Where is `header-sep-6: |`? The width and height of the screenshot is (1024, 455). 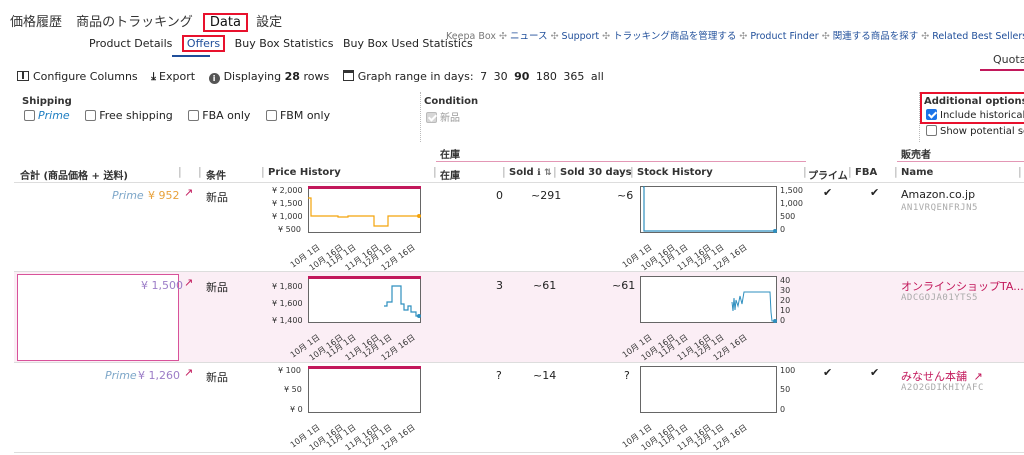 header-sep-6: | is located at coordinates (555, 171).